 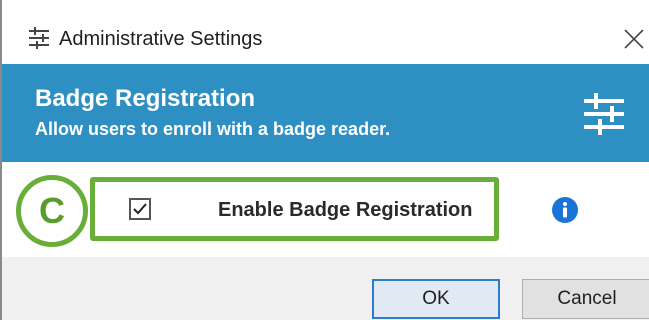 I want to click on ok-button: OK, so click(x=436, y=299).